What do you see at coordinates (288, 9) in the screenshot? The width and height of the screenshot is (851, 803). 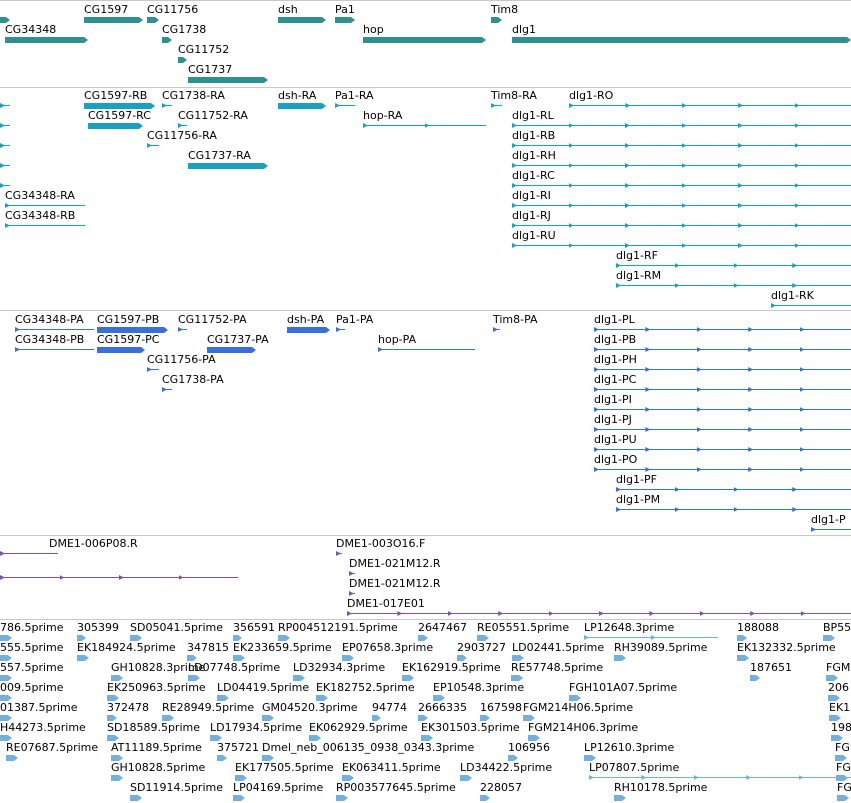 I see `feature-label: dsh` at bounding box center [288, 9].